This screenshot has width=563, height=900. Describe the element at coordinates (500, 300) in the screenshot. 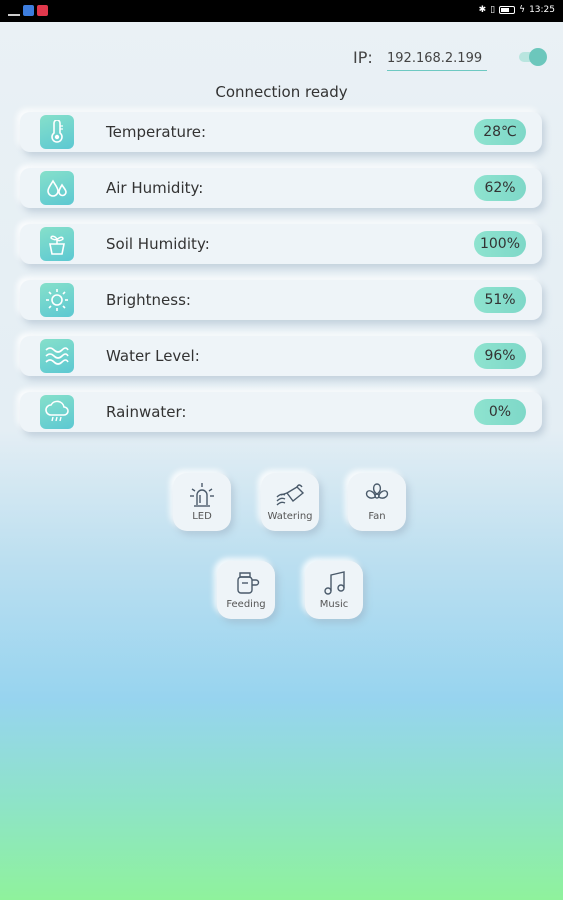

I see `sensor-value: 51%` at that location.